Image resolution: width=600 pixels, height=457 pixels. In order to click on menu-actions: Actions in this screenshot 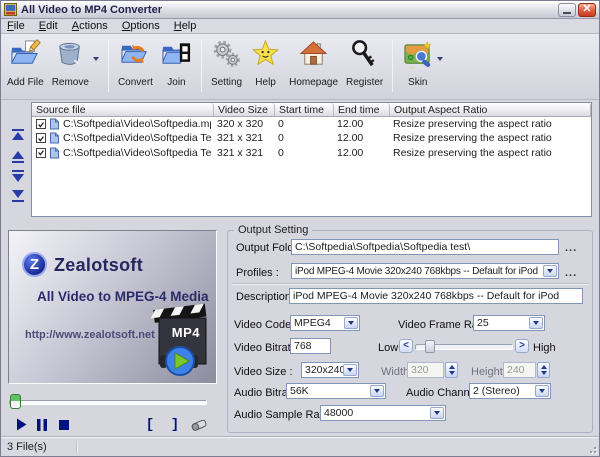, I will do `click(91, 26)`.